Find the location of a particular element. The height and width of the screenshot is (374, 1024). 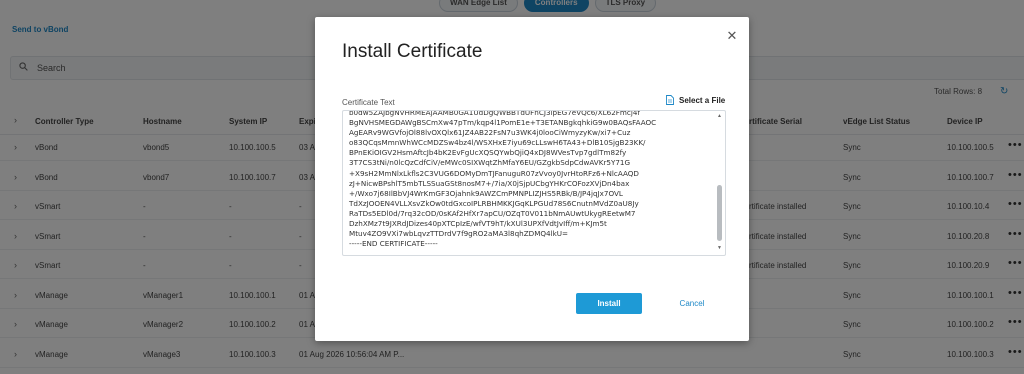

textarea-scrollbar: ▲ ▼ is located at coordinates (720, 182).